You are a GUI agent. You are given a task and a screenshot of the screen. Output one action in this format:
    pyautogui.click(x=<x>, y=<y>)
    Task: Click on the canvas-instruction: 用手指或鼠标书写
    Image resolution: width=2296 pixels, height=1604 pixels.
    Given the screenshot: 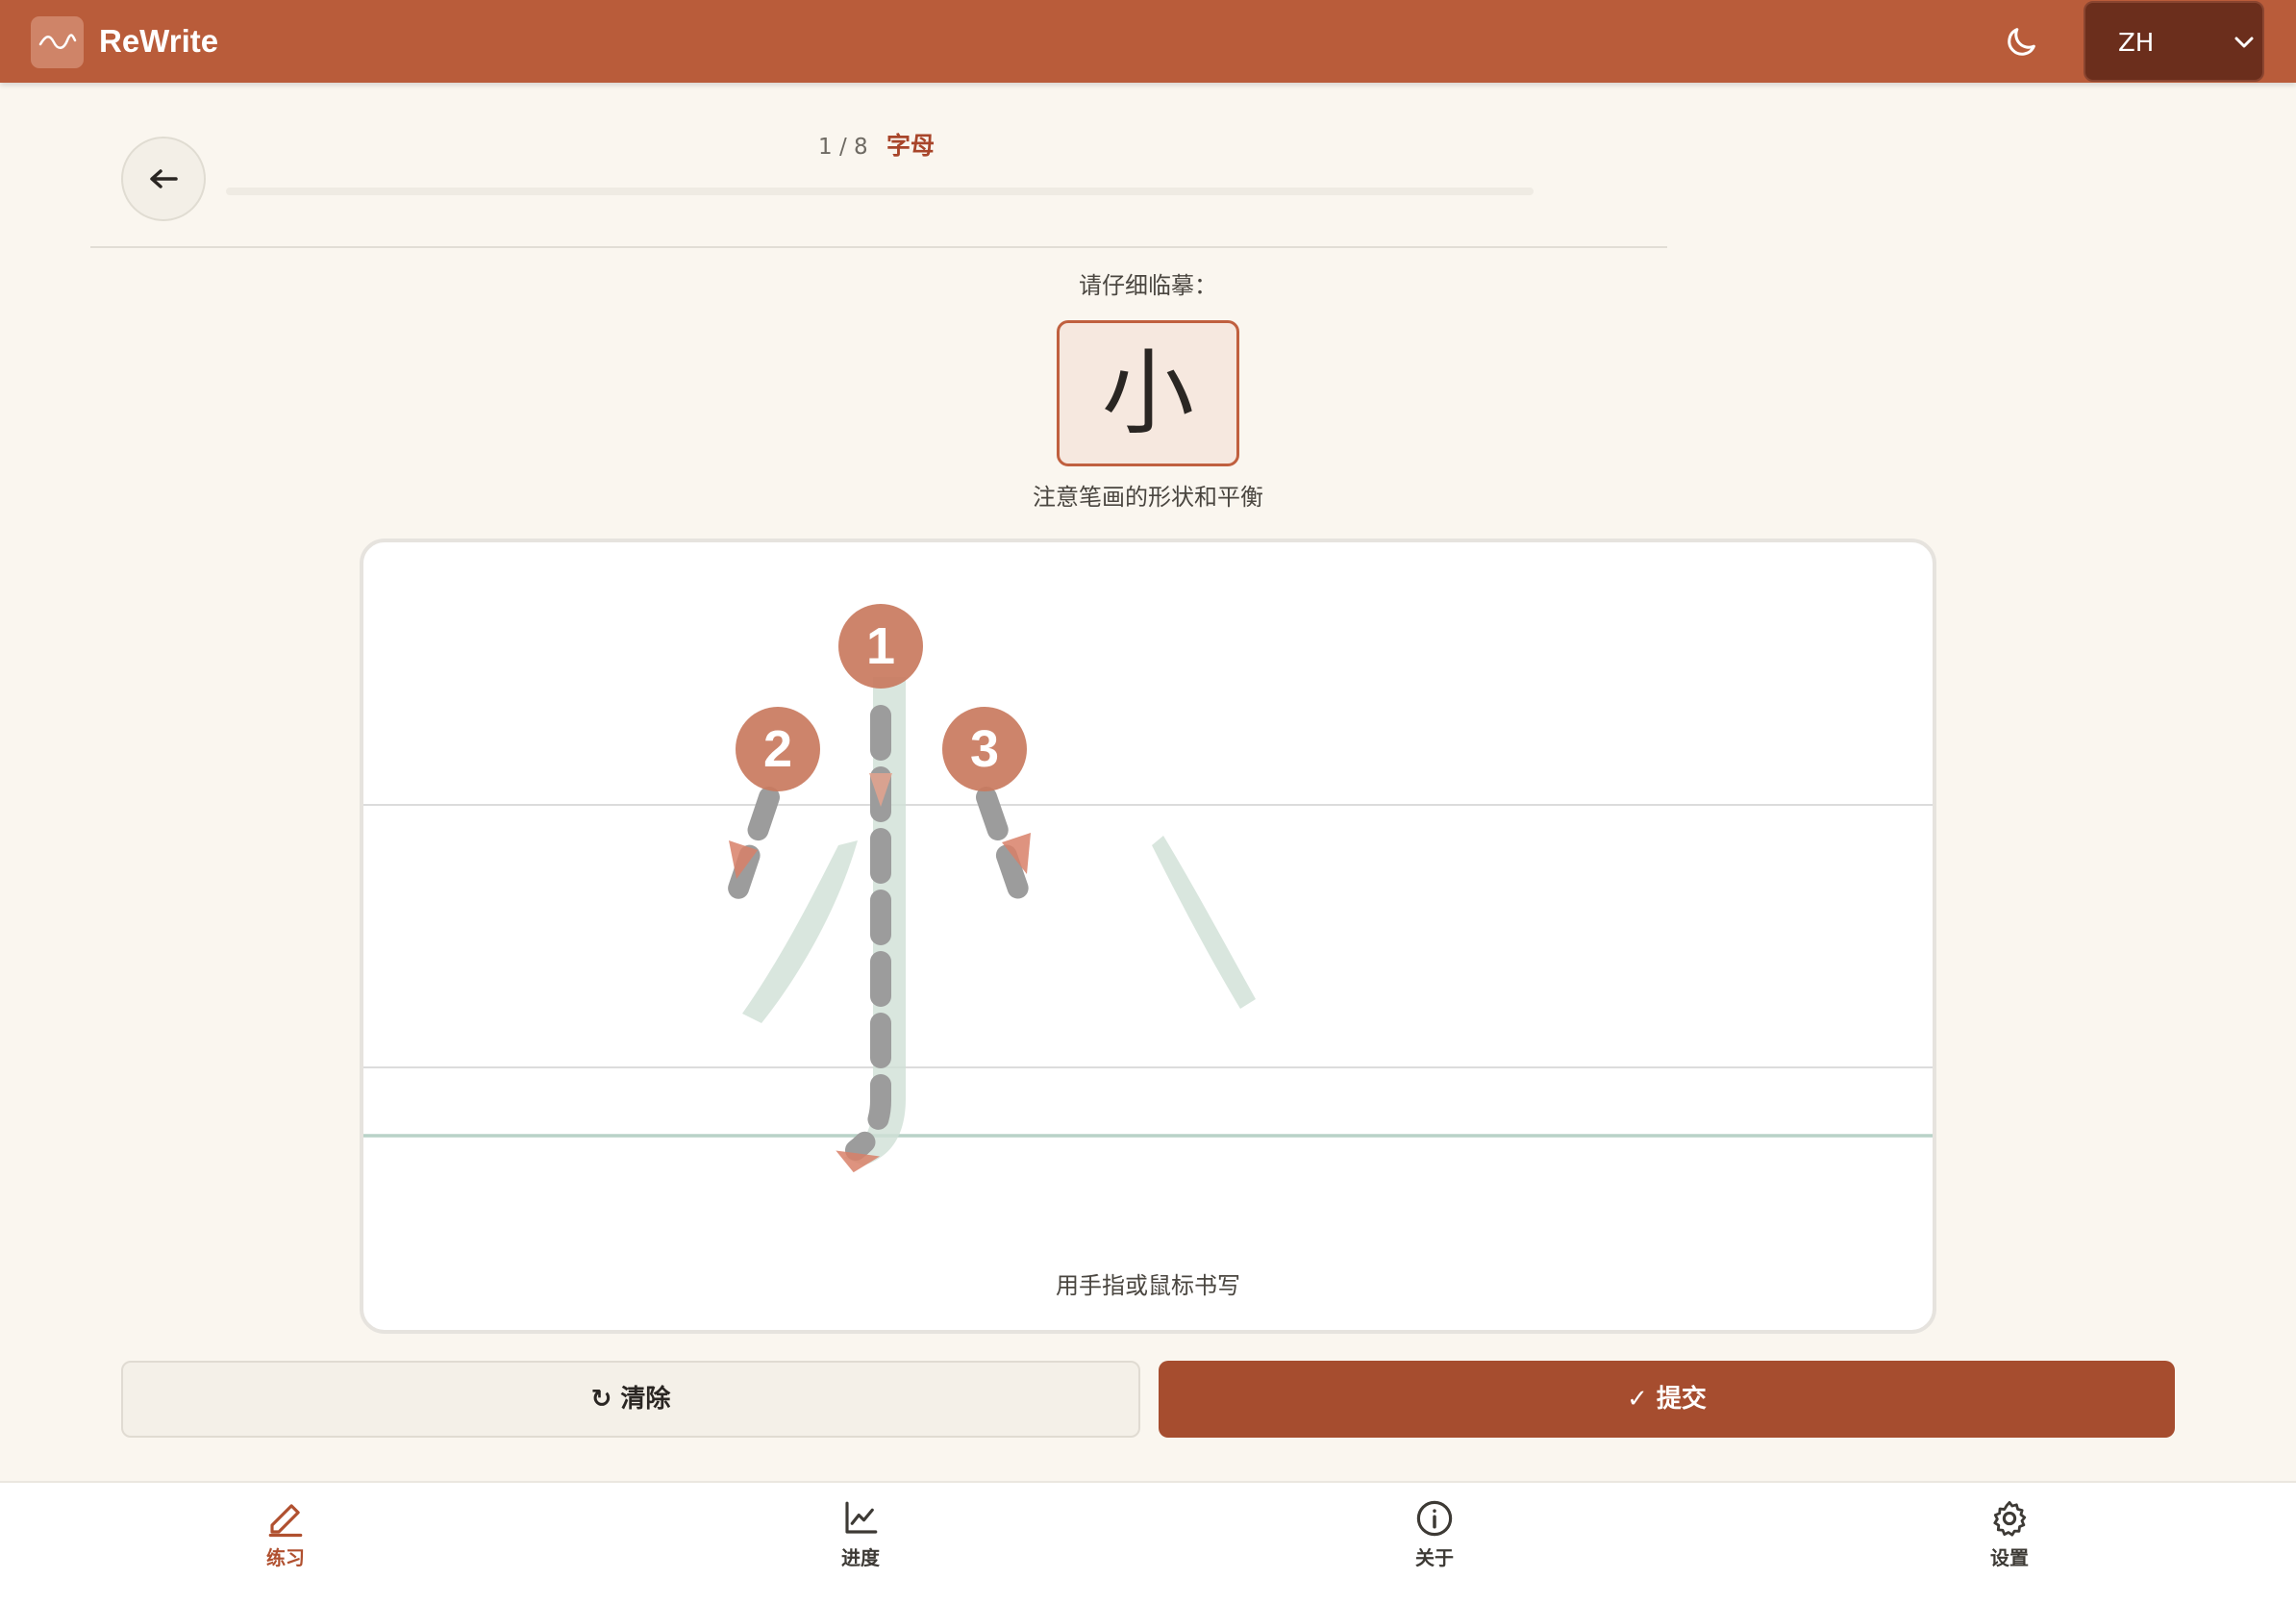 What is the action you would take?
    pyautogui.click(x=1148, y=1285)
    